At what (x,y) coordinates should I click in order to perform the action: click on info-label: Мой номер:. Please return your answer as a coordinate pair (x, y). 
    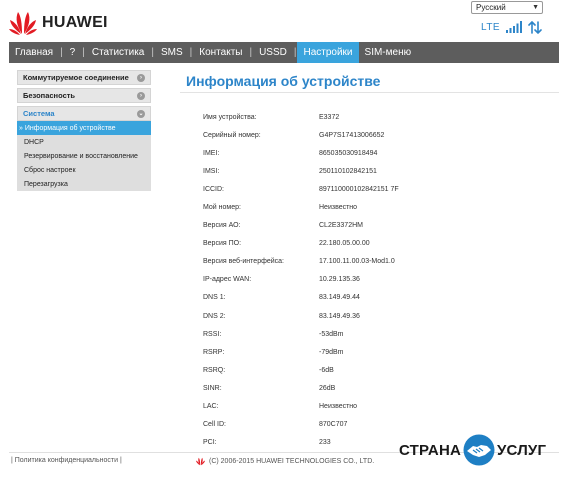
    Looking at the image, I should click on (222, 208).